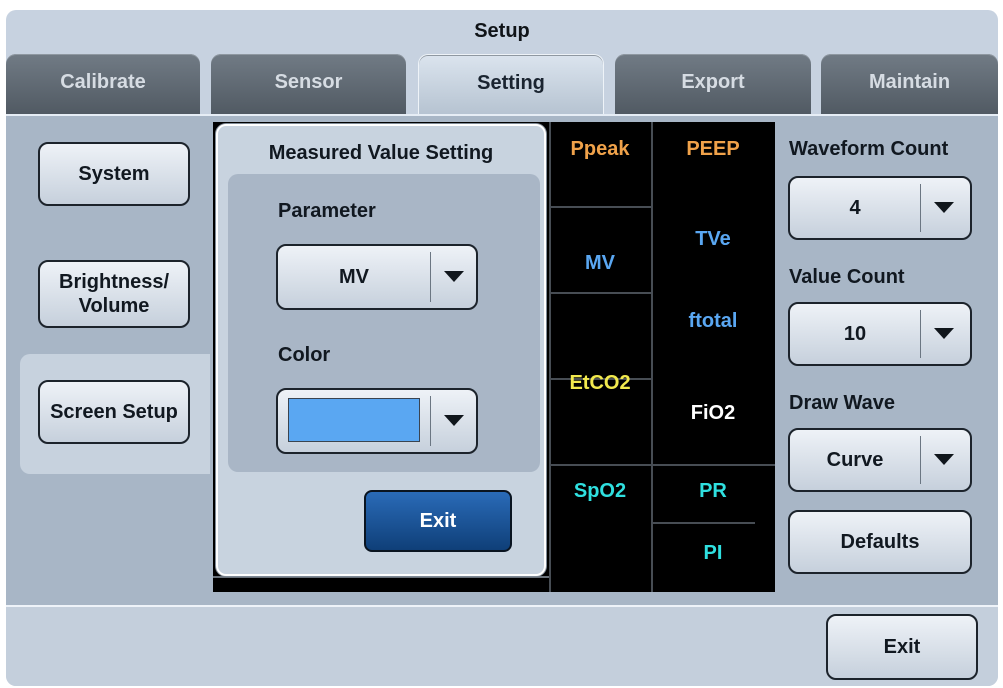 Image resolution: width=1003 pixels, height=688 pixels. What do you see at coordinates (713, 239) in the screenshot?
I see `value-cell-tve: TVe` at bounding box center [713, 239].